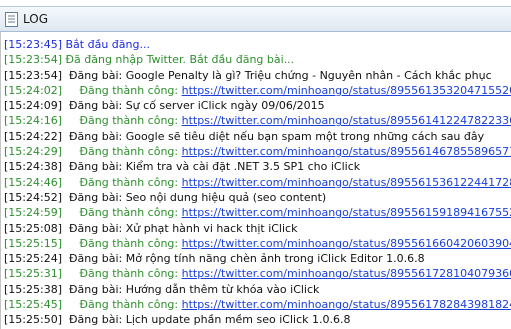 The width and height of the screenshot is (511, 329). I want to click on log-timestamp: [15:24:16], so click(33, 121).